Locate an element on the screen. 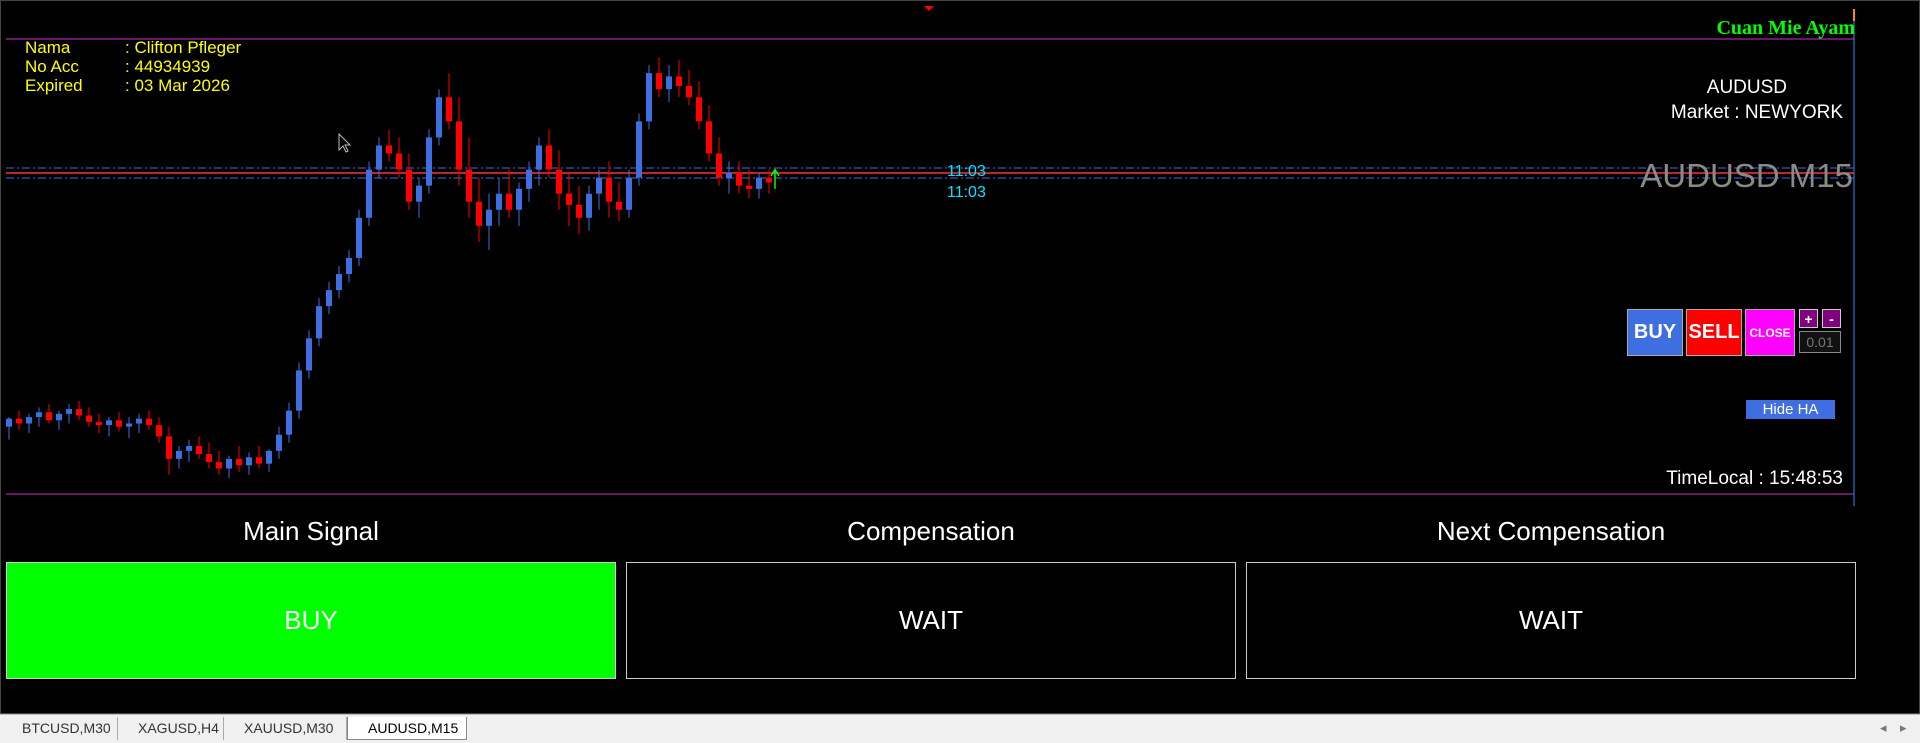 The height and width of the screenshot is (743, 1920). close-button: CLOSE is located at coordinates (1770, 332).